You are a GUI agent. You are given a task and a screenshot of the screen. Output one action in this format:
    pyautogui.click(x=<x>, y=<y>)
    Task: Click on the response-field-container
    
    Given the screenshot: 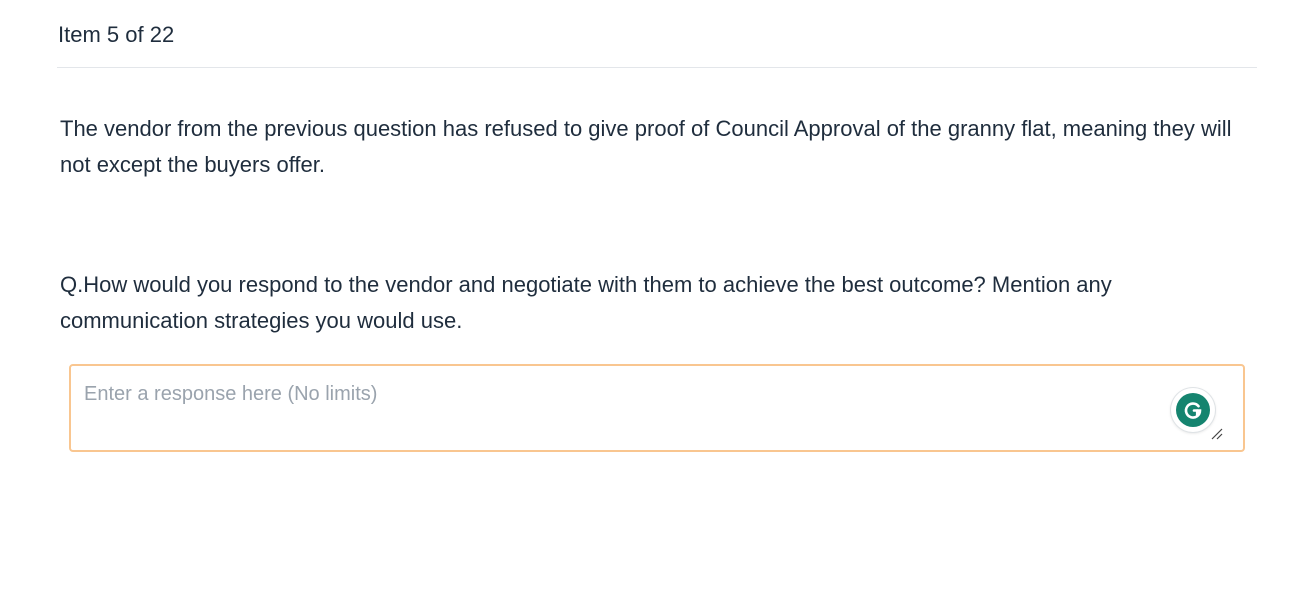 What is the action you would take?
    pyautogui.click(x=657, y=408)
    